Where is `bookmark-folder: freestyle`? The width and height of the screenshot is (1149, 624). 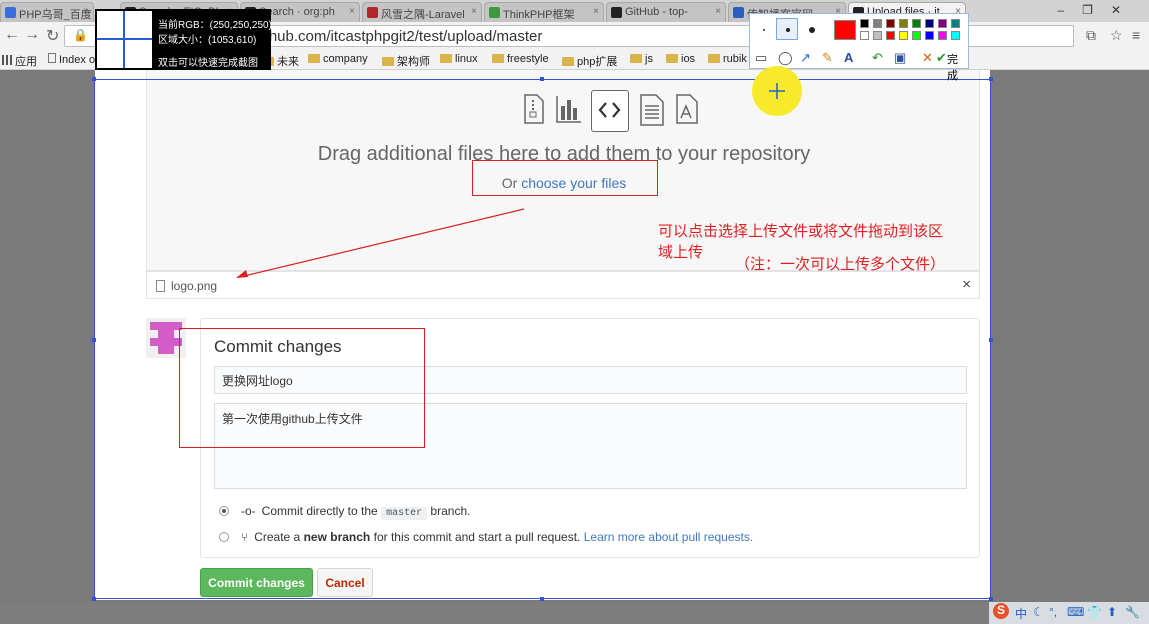 bookmark-folder: freestyle is located at coordinates (520, 59).